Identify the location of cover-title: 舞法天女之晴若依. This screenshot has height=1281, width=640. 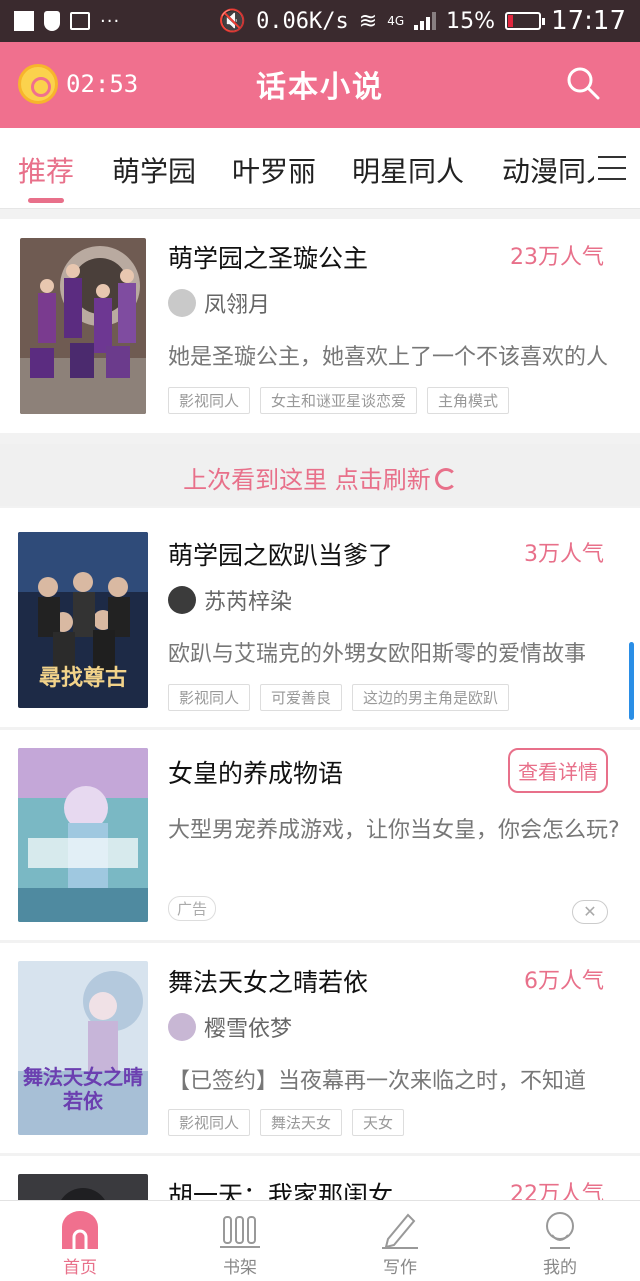
(83, 1089).